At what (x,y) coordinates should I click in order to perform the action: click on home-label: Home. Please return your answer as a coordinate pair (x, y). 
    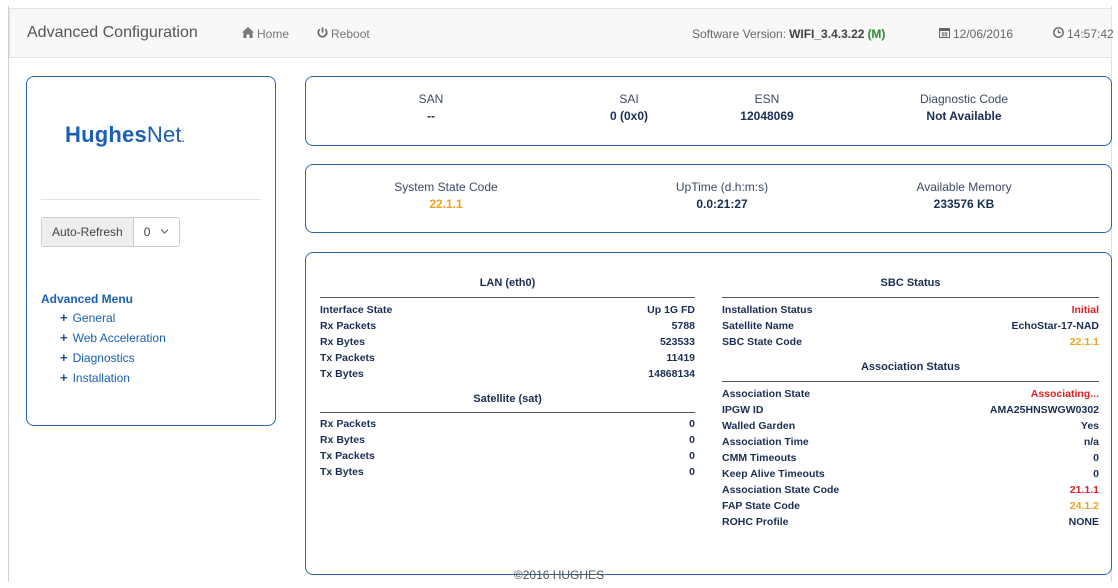
    Looking at the image, I should click on (273, 34).